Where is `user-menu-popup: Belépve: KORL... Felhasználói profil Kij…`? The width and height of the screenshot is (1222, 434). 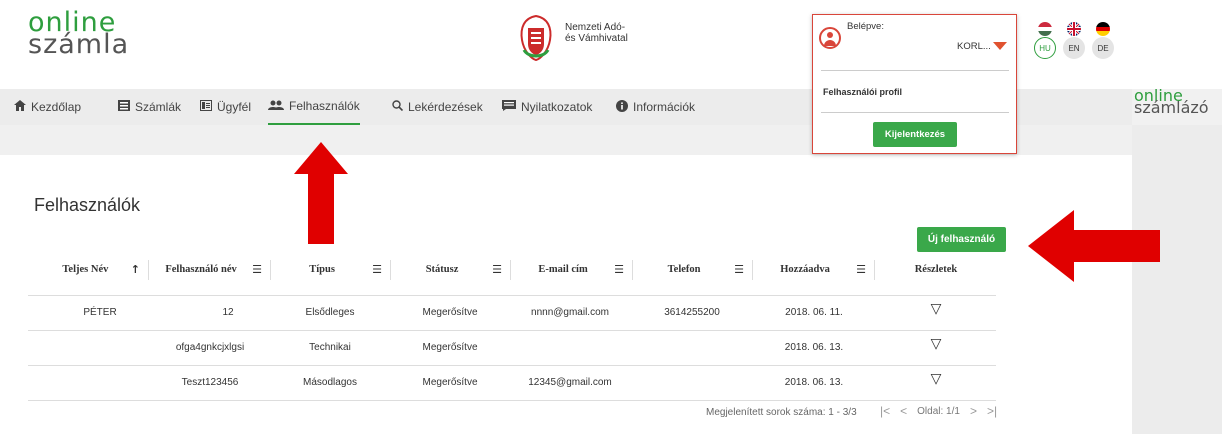 user-menu-popup: Belépve: KORL... Felhasználói profil Kij… is located at coordinates (914, 84).